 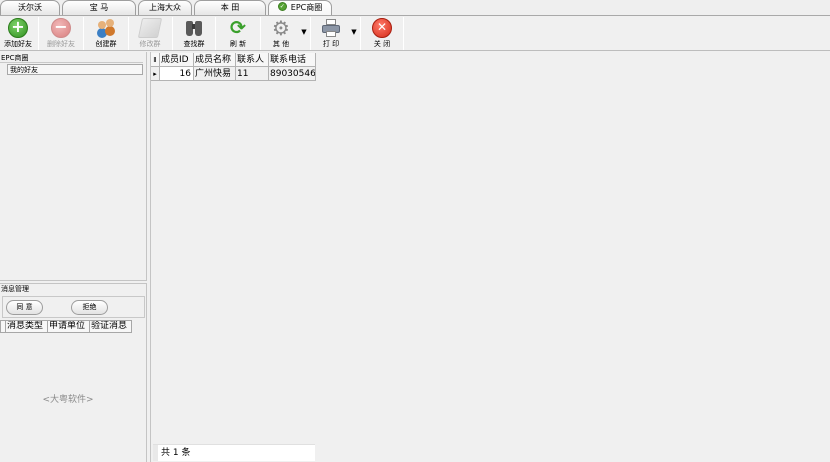 I want to click on column-header: 申请单位, so click(x=69, y=326).